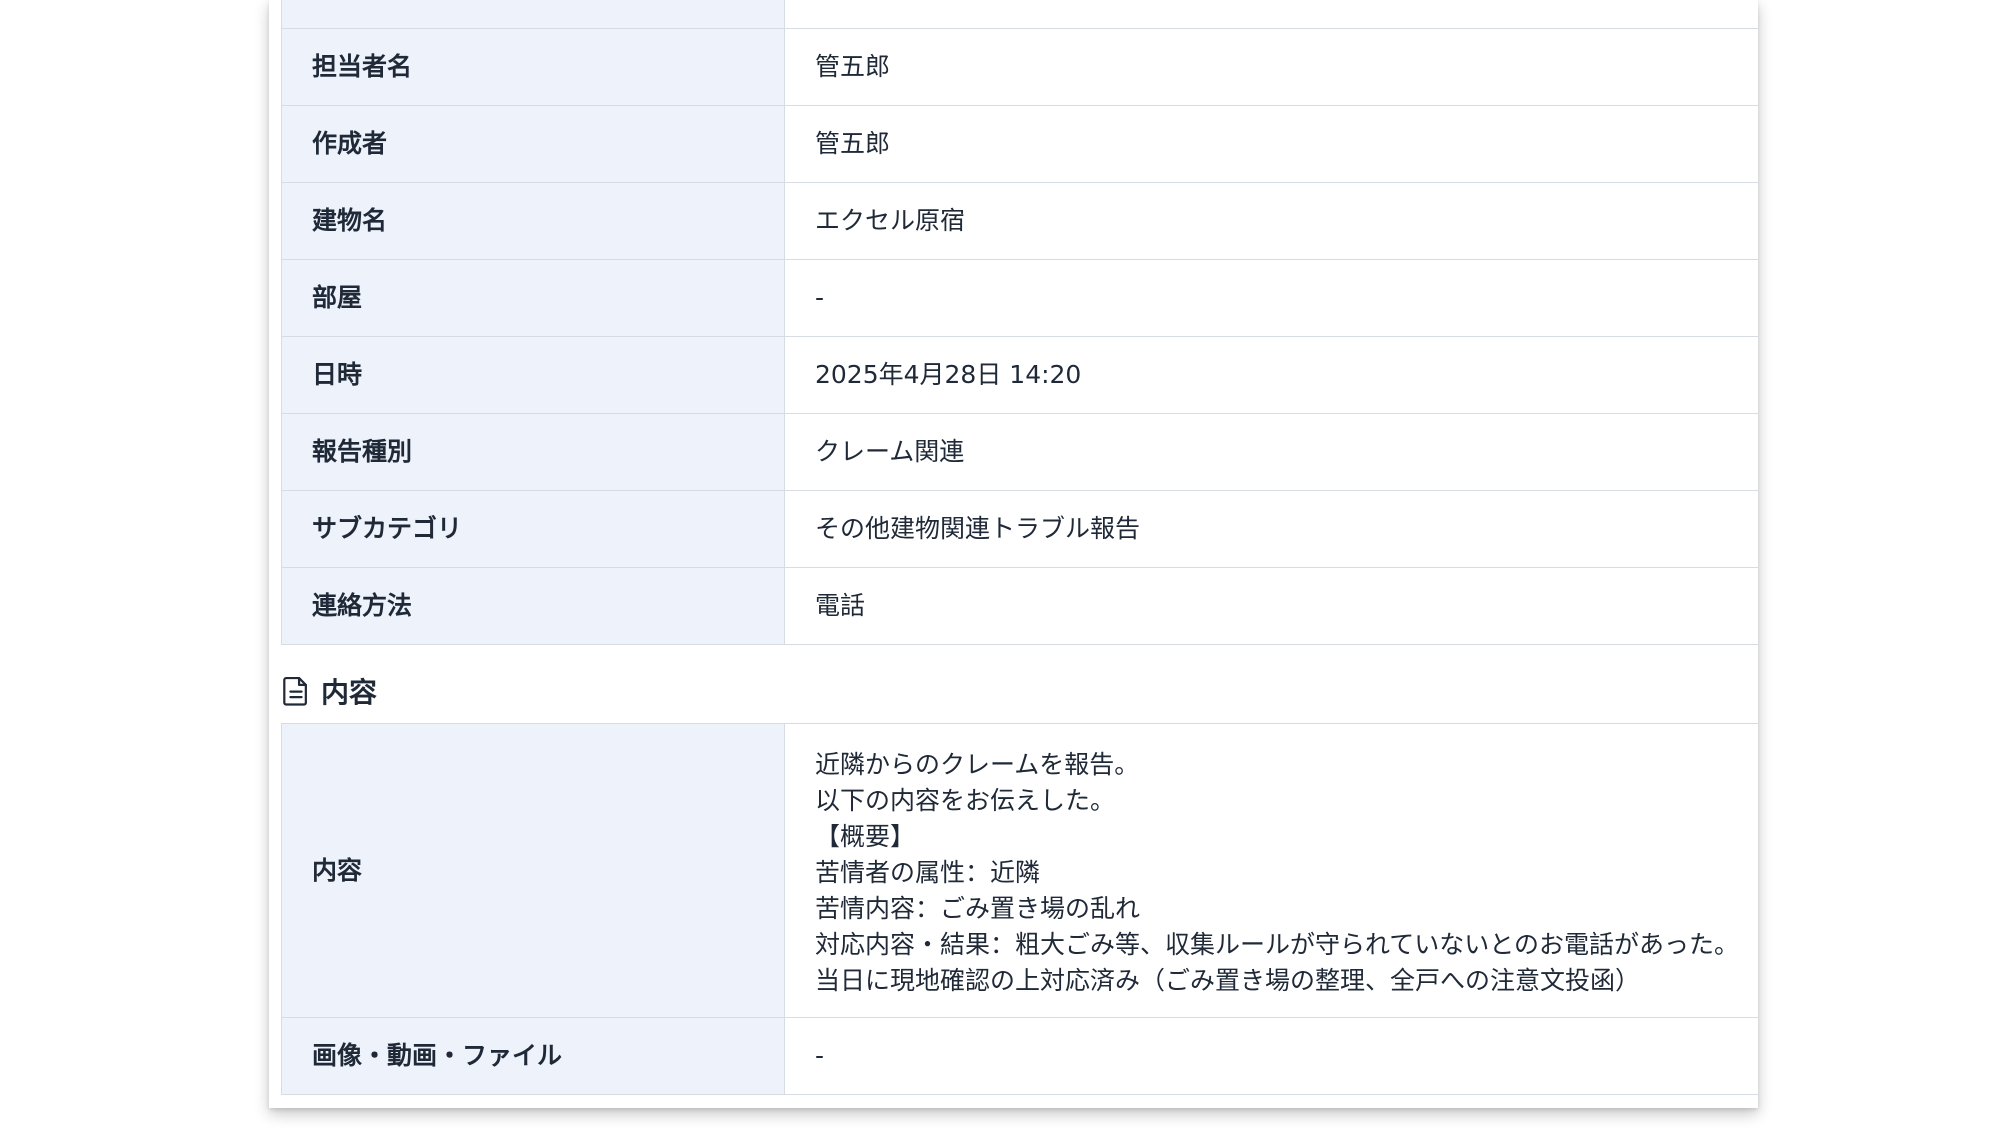 The image size is (2016, 1134). What do you see at coordinates (533, 144) in the screenshot?
I see `author-label: 作成者` at bounding box center [533, 144].